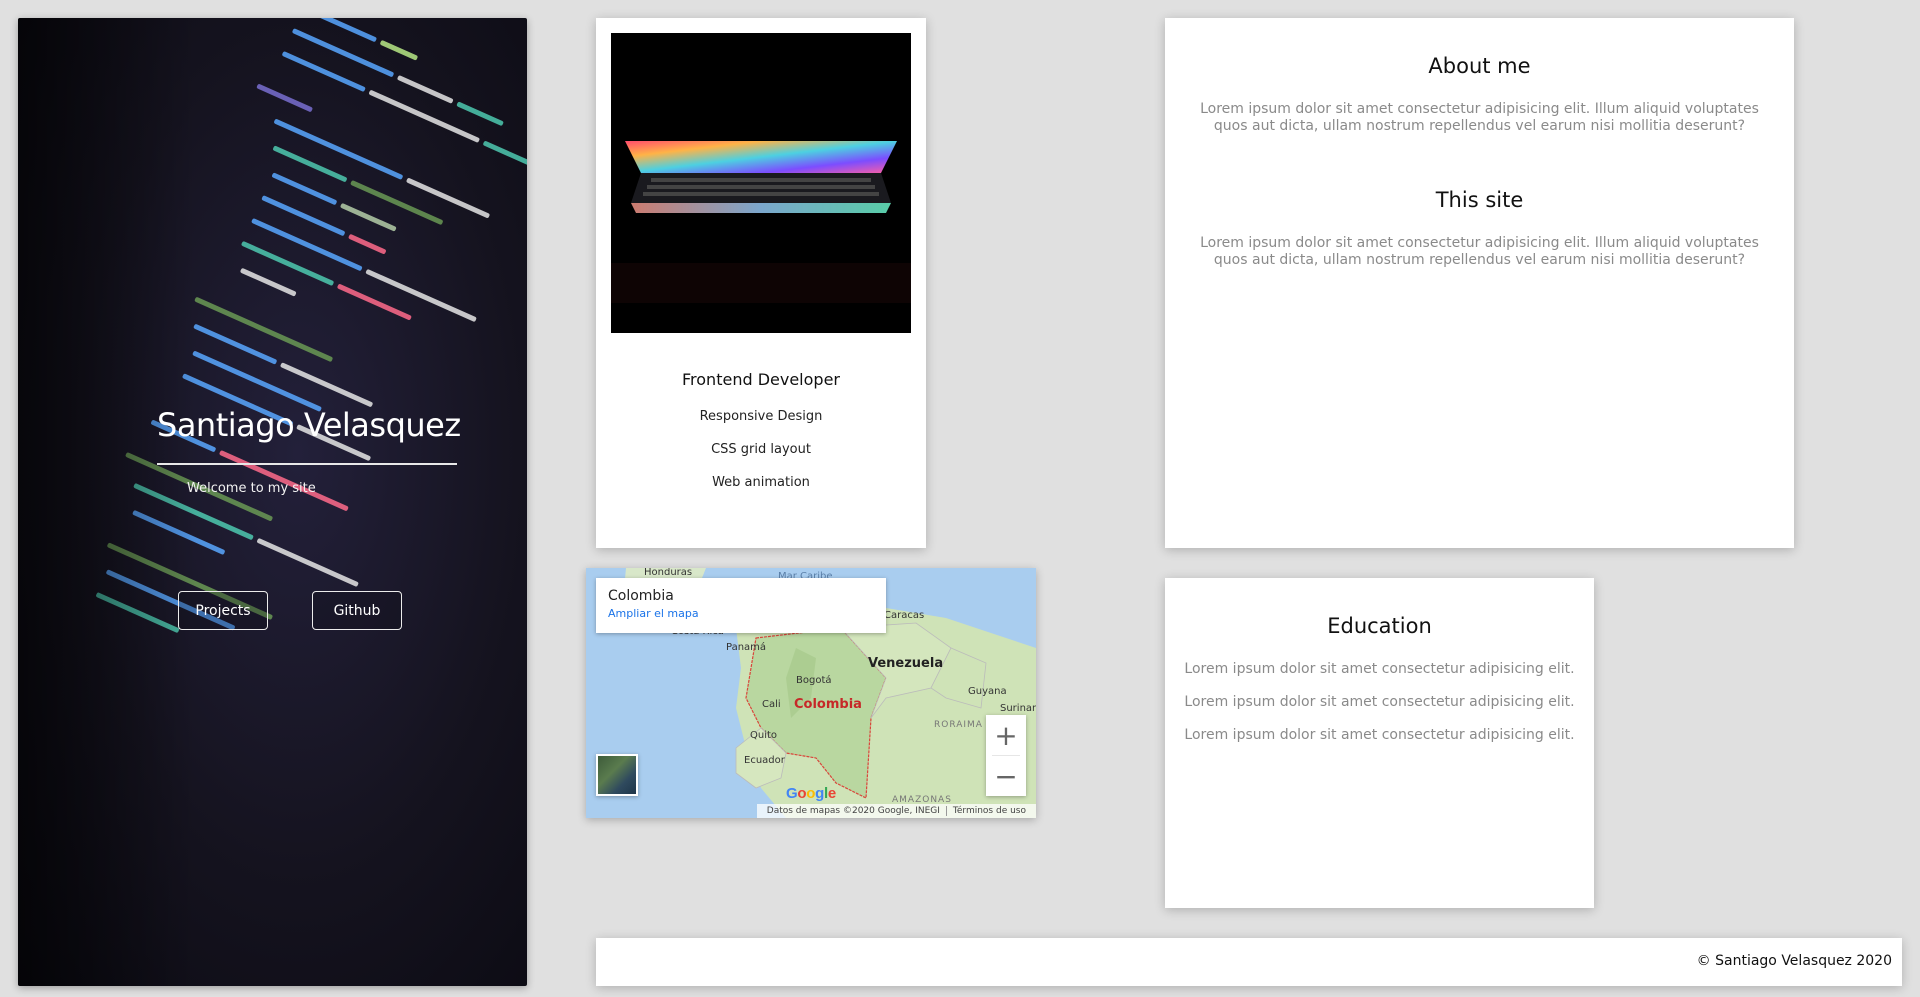 The height and width of the screenshot is (997, 1920). What do you see at coordinates (764, 735) in the screenshot?
I see `map-label: Quito` at bounding box center [764, 735].